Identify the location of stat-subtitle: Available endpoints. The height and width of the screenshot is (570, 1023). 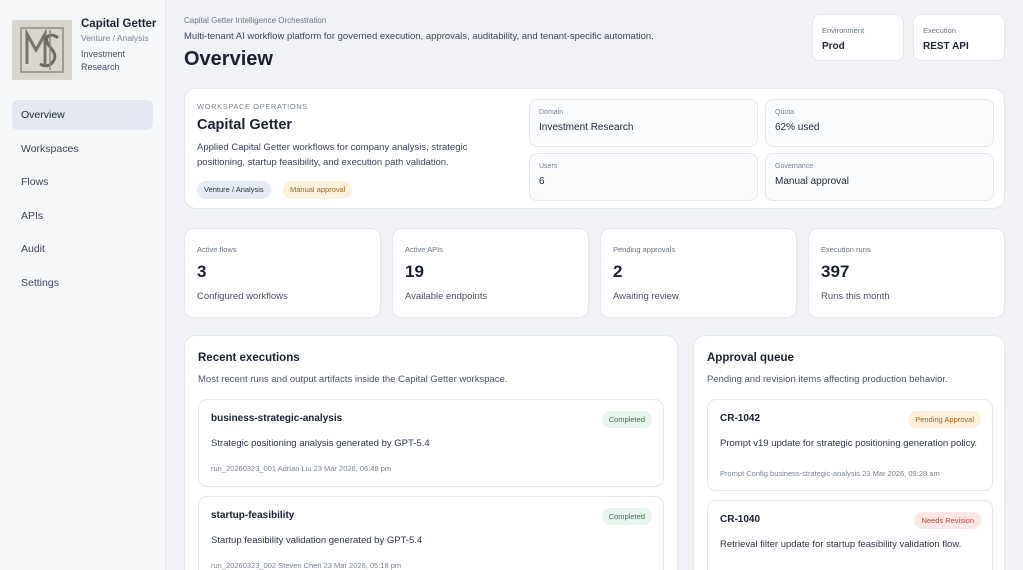
(446, 296).